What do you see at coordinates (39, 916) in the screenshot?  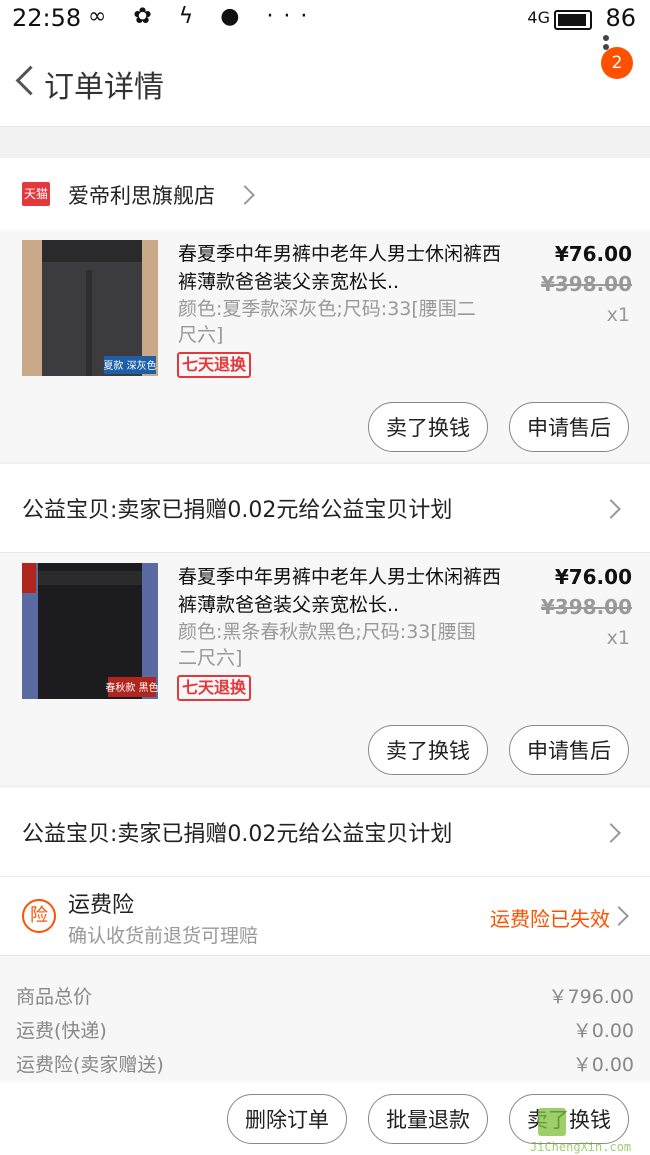 I see `insurance-icon: 险` at bounding box center [39, 916].